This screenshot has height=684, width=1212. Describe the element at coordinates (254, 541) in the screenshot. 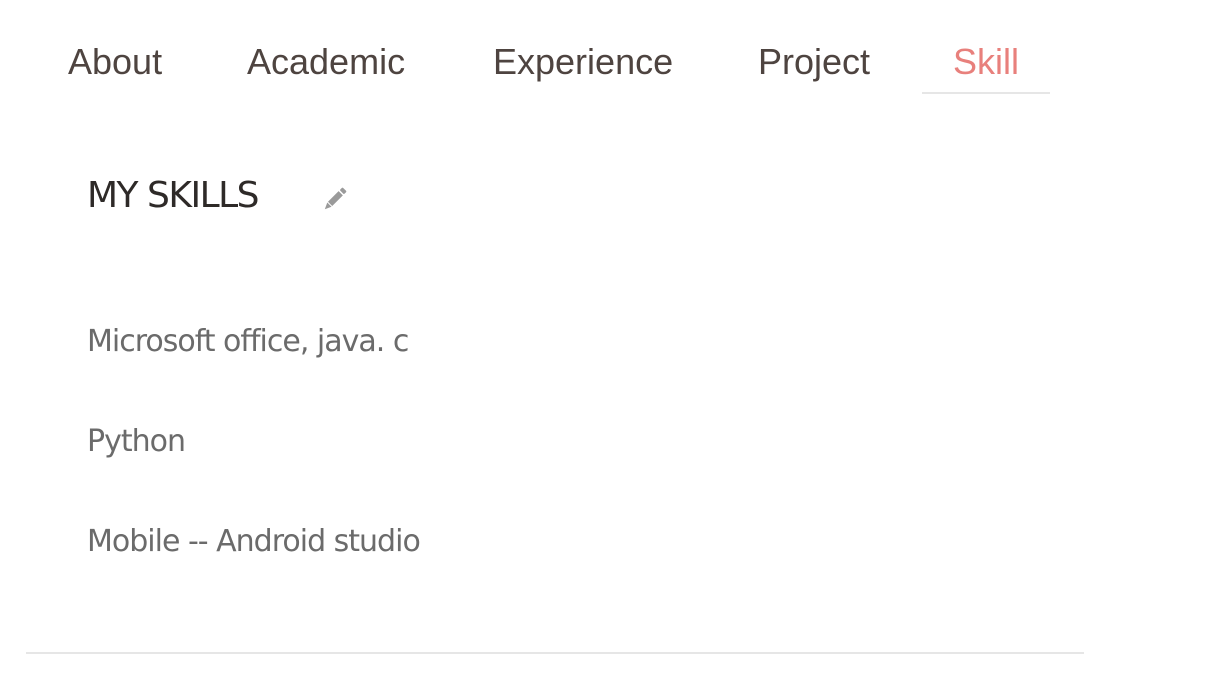

I see `skill-item: Mobile -- Android studio` at that location.